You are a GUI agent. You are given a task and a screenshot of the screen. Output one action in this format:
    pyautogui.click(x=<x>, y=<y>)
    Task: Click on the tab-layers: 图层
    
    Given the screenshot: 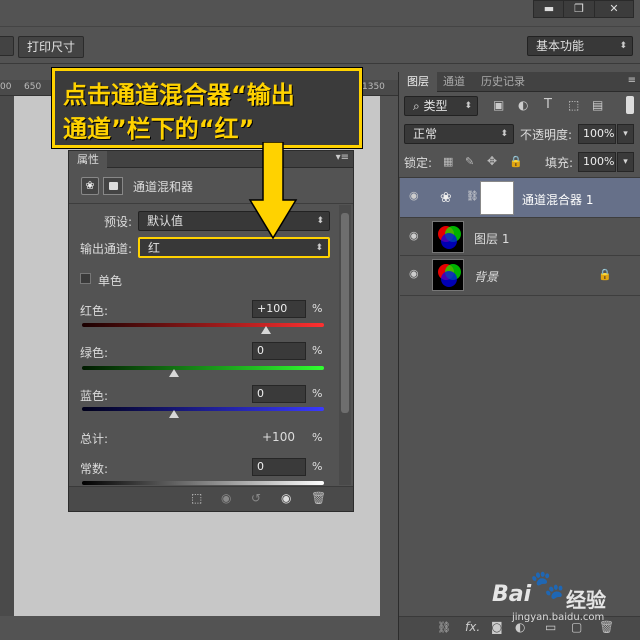 What is the action you would take?
    pyautogui.click(x=418, y=82)
    